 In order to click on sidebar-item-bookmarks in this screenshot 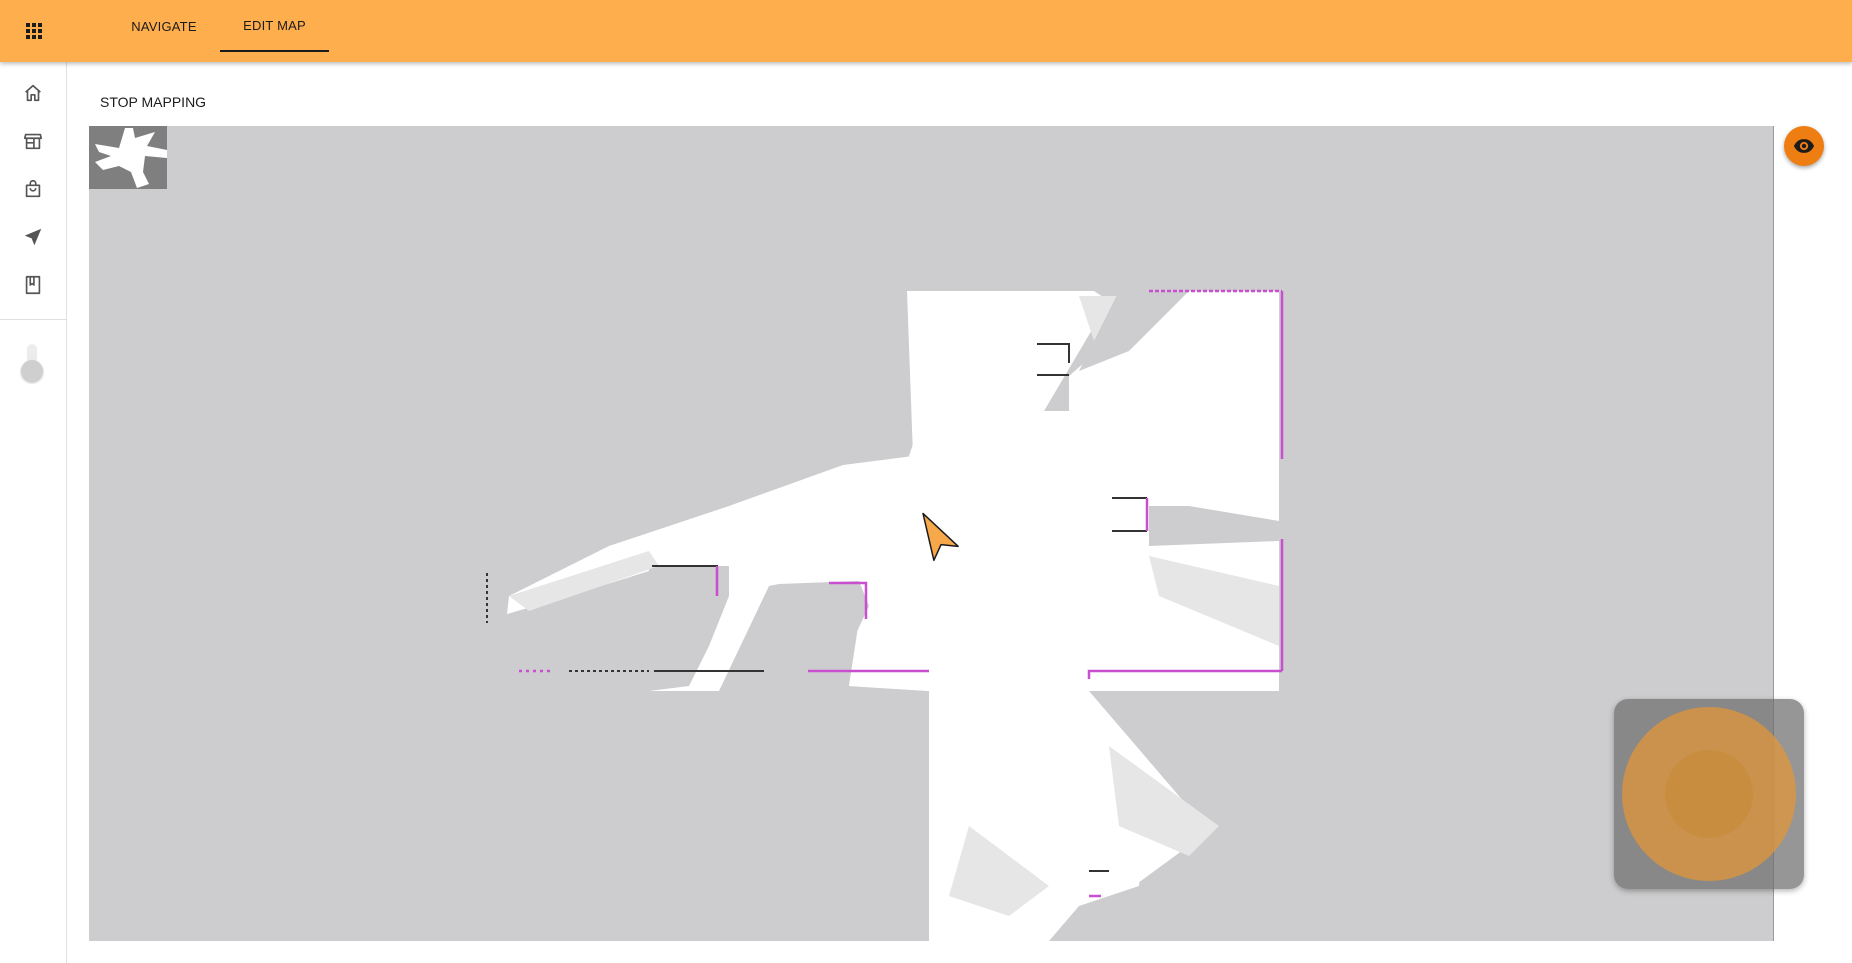, I will do `click(33, 285)`.